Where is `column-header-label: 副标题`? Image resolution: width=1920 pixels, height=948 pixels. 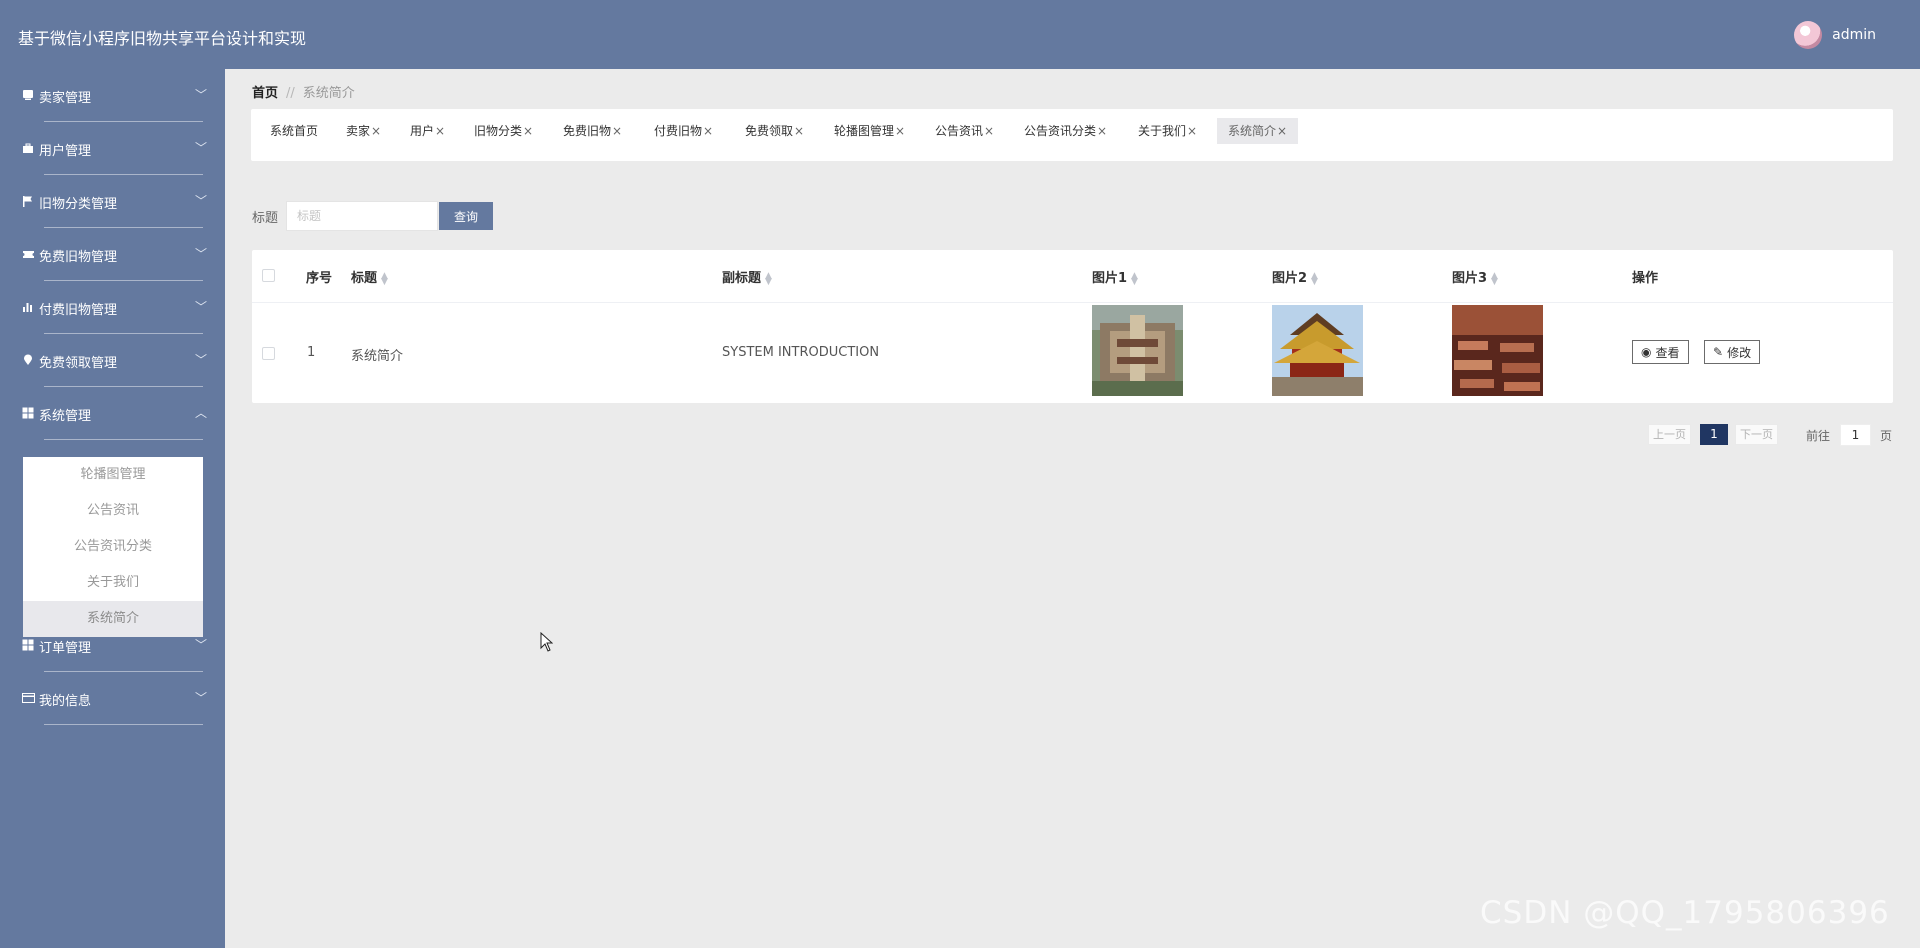
column-header-label: 副标题 is located at coordinates (742, 278).